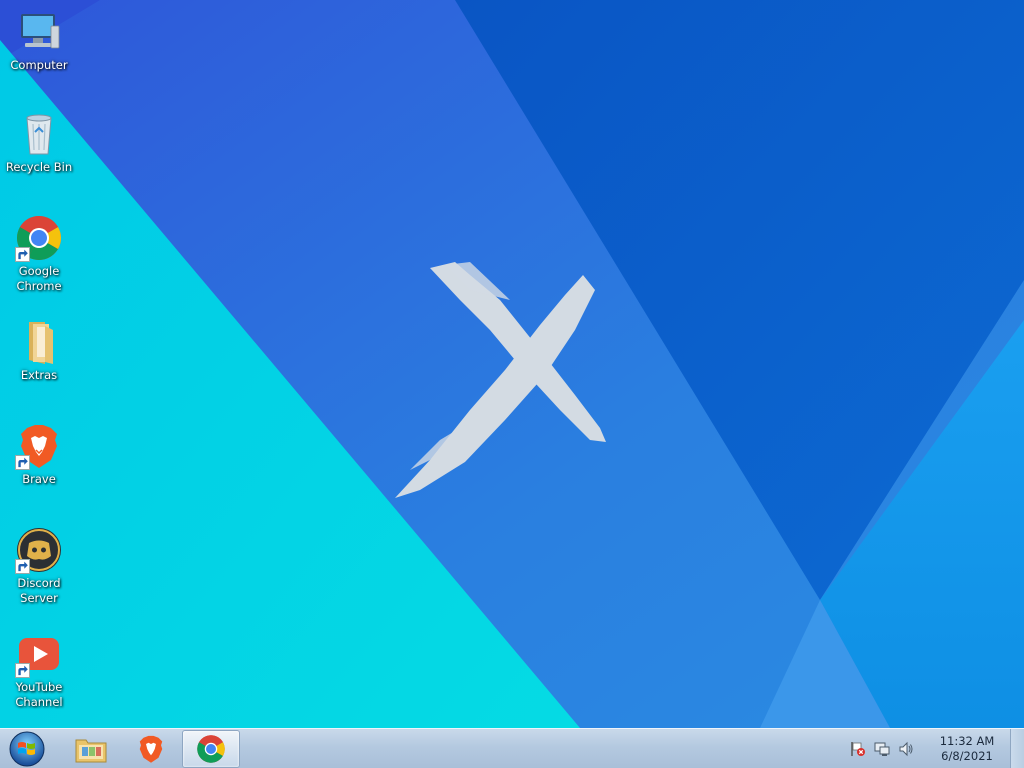  What do you see at coordinates (967, 741) in the screenshot?
I see `clock-time: 11:32 AM` at bounding box center [967, 741].